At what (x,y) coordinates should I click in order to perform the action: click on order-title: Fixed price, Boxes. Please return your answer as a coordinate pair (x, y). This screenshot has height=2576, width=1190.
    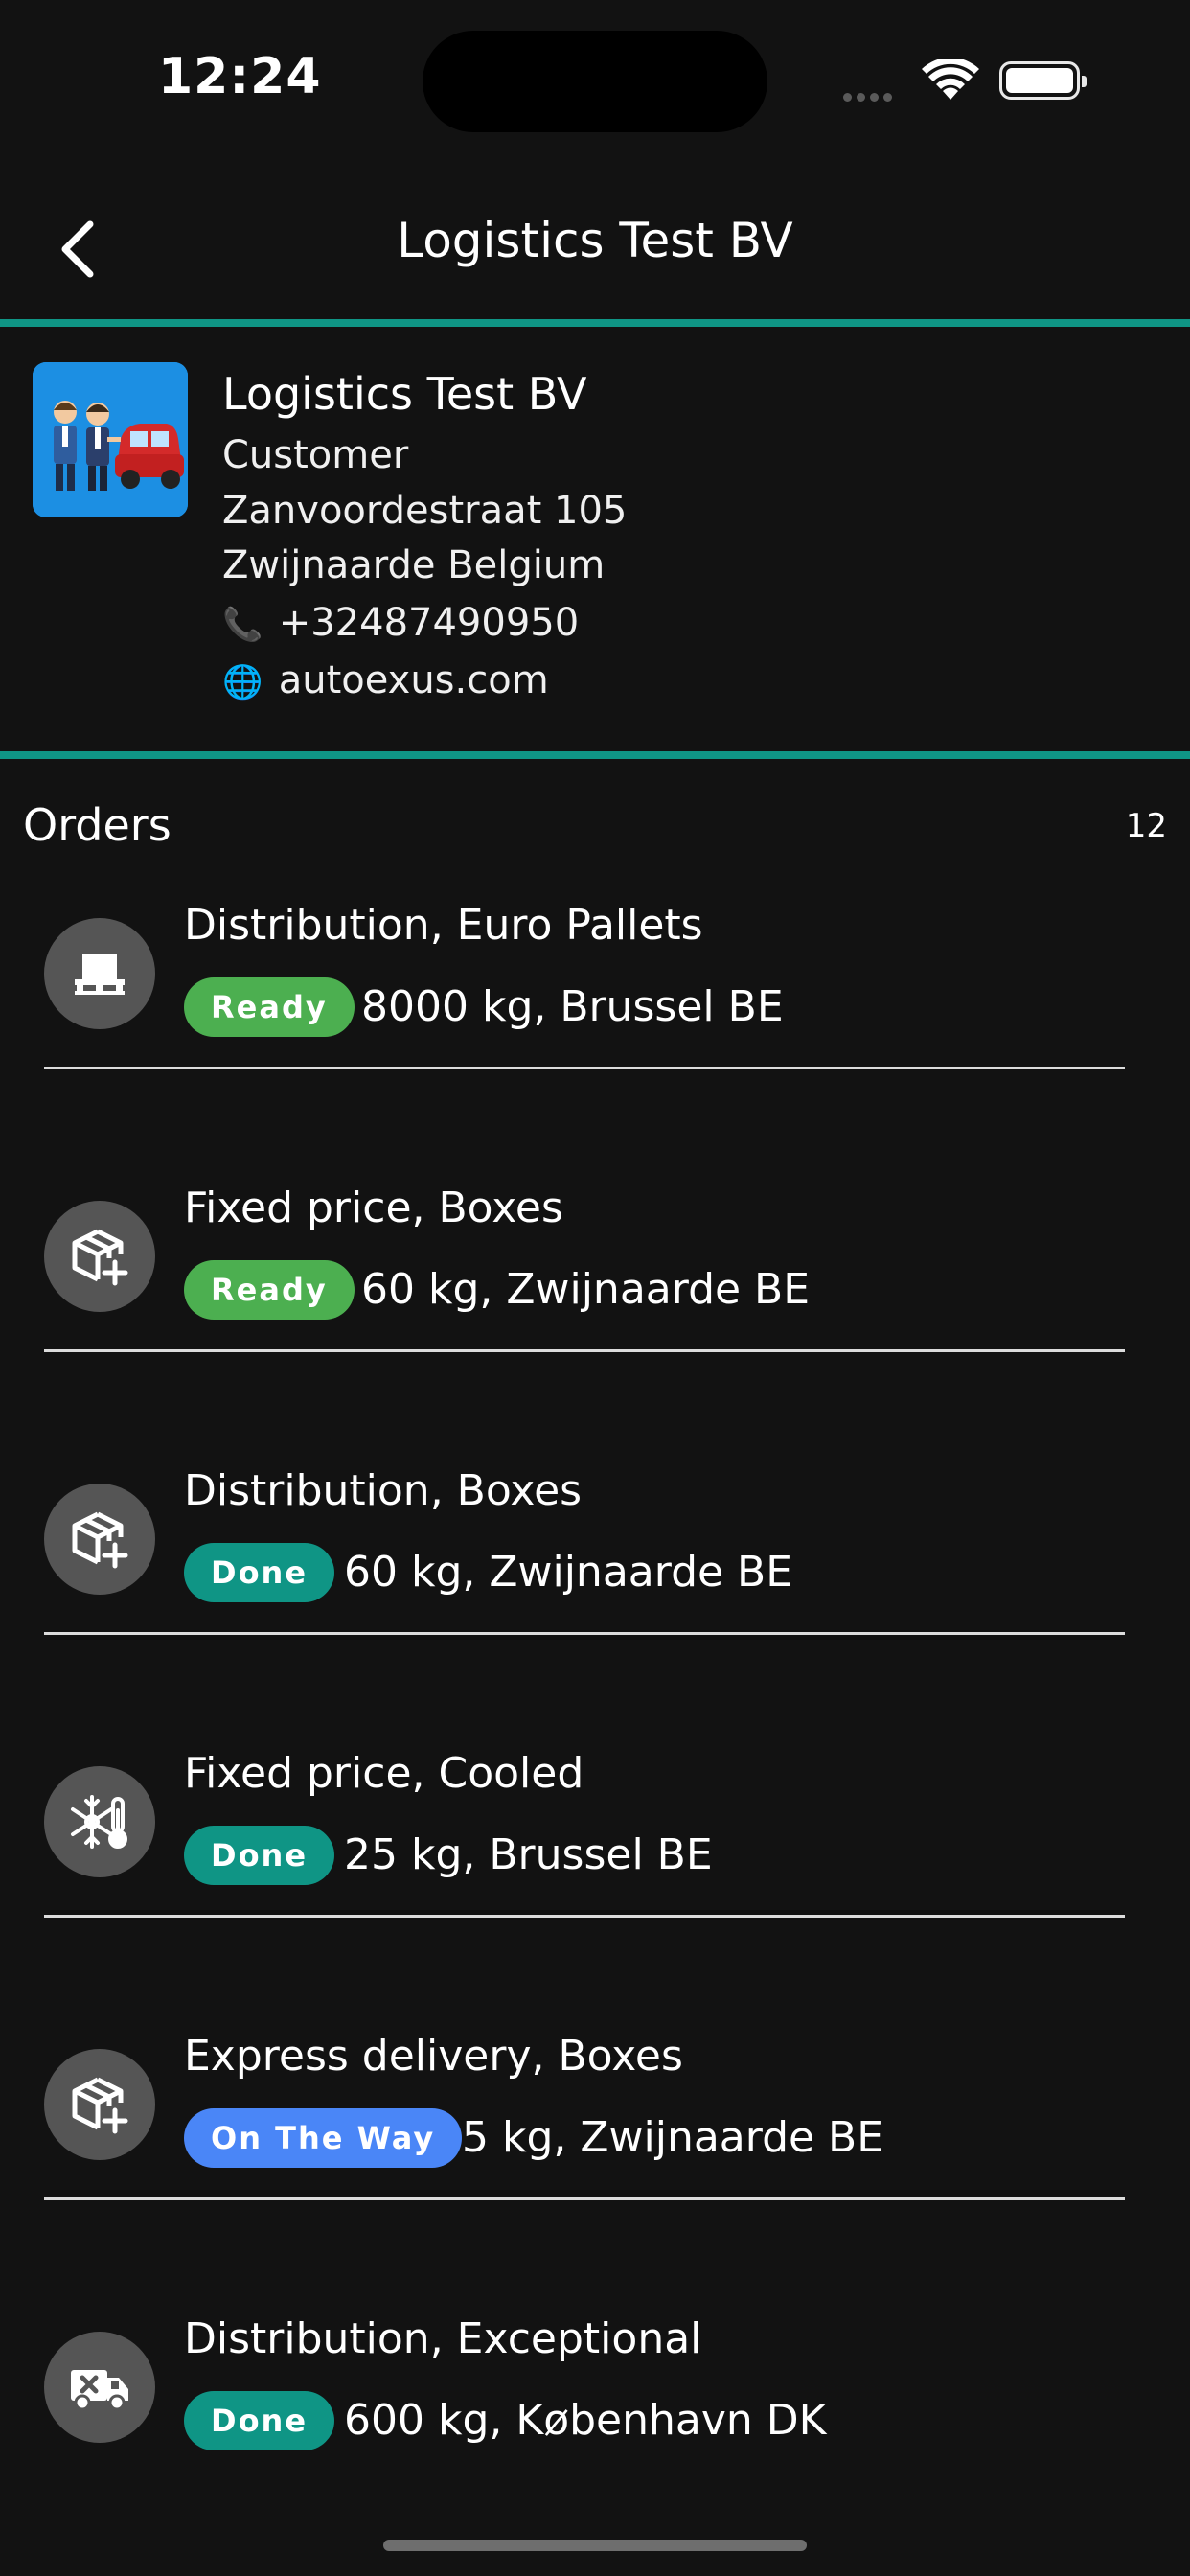
    Looking at the image, I should click on (374, 1208).